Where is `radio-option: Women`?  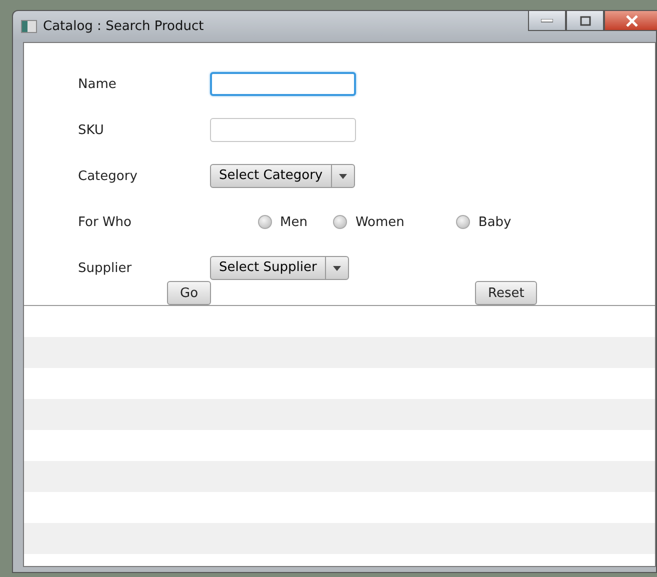
radio-option: Women is located at coordinates (368, 222).